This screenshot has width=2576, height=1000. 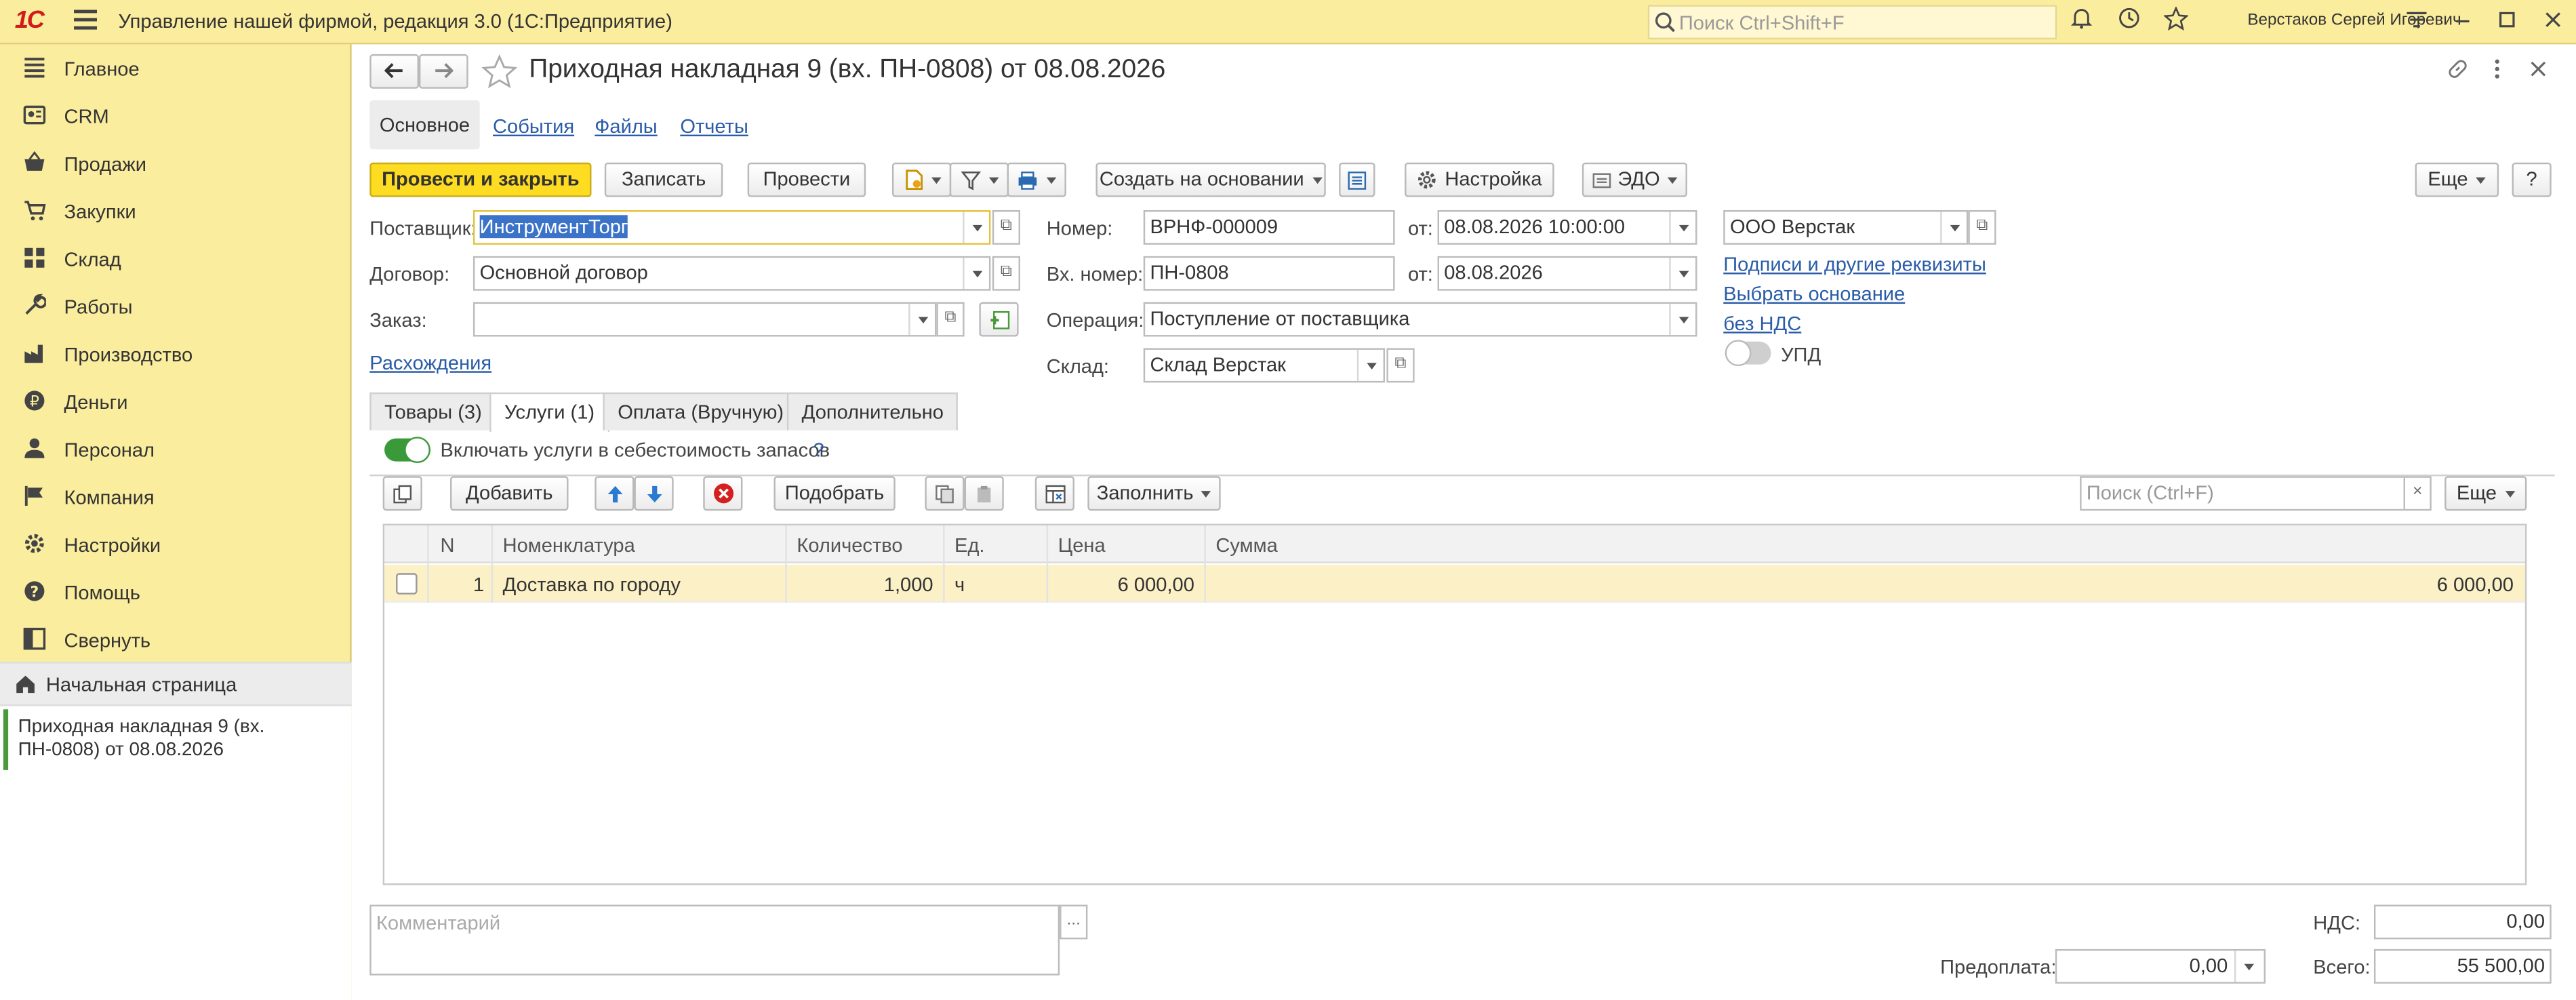 What do you see at coordinates (433, 412) in the screenshot?
I see `tab-goods: Товары (3)` at bounding box center [433, 412].